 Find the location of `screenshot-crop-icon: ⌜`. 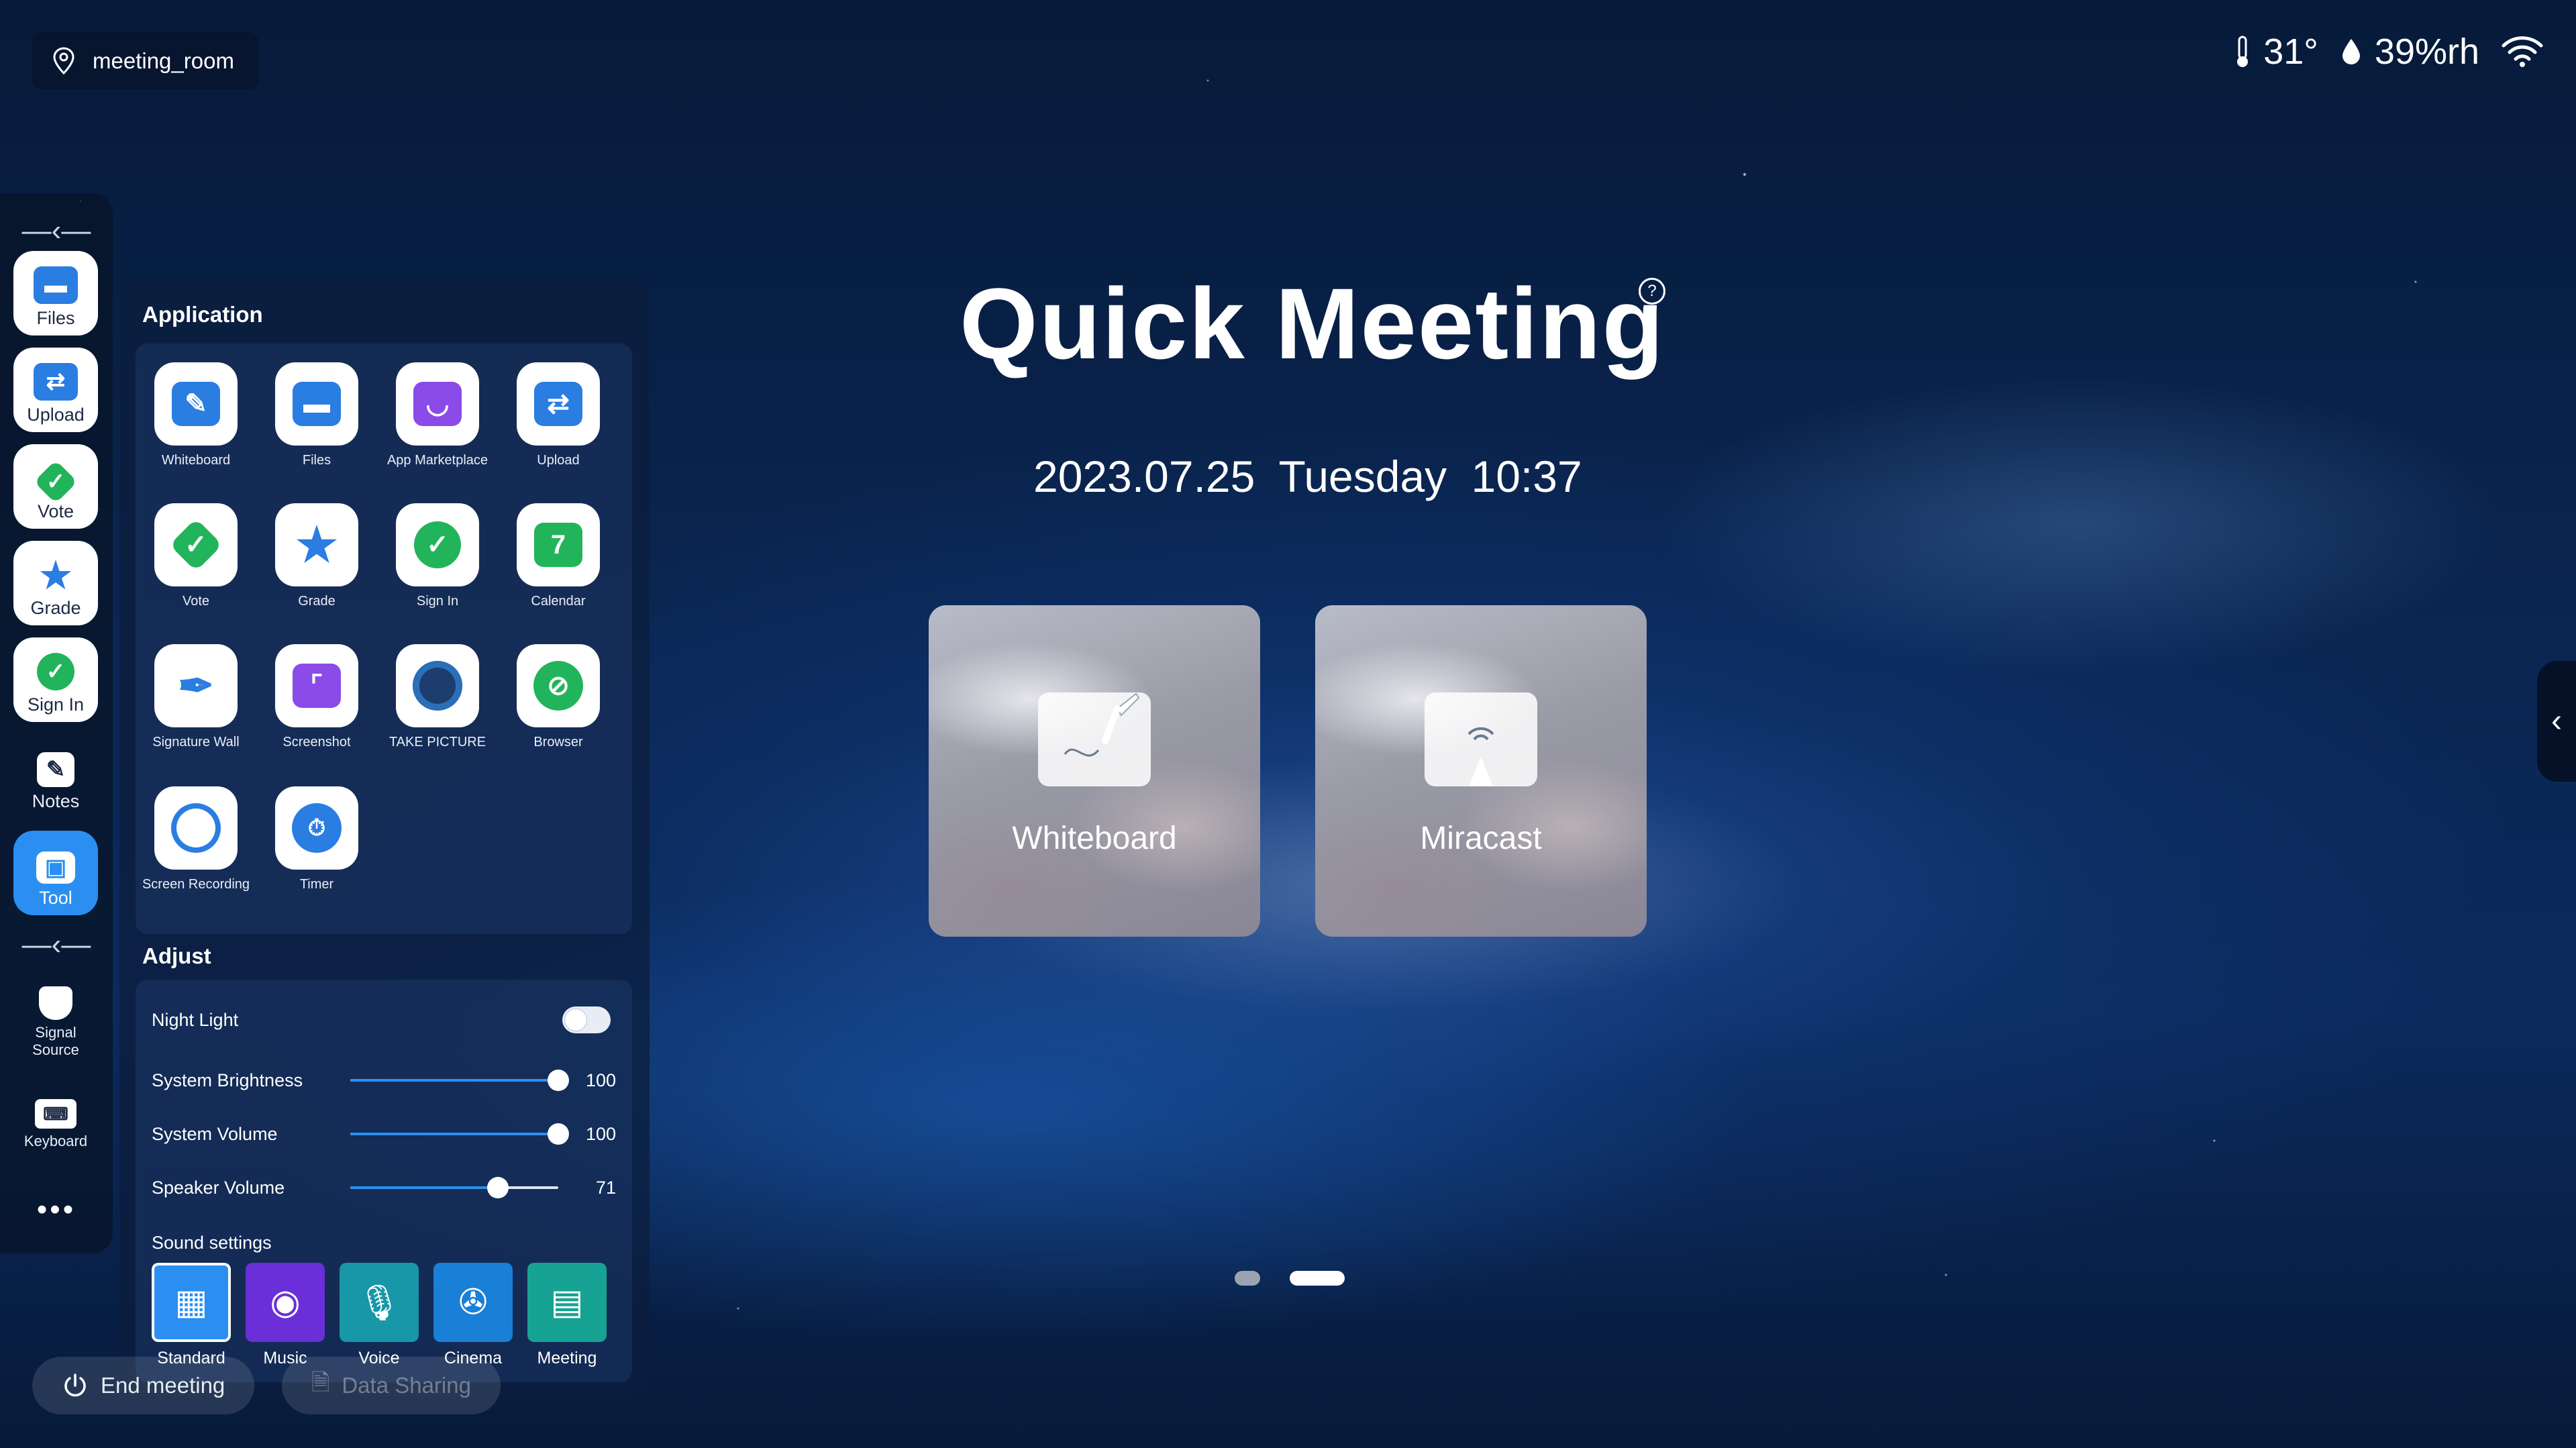

screenshot-crop-icon: ⌜ is located at coordinates (317, 686).